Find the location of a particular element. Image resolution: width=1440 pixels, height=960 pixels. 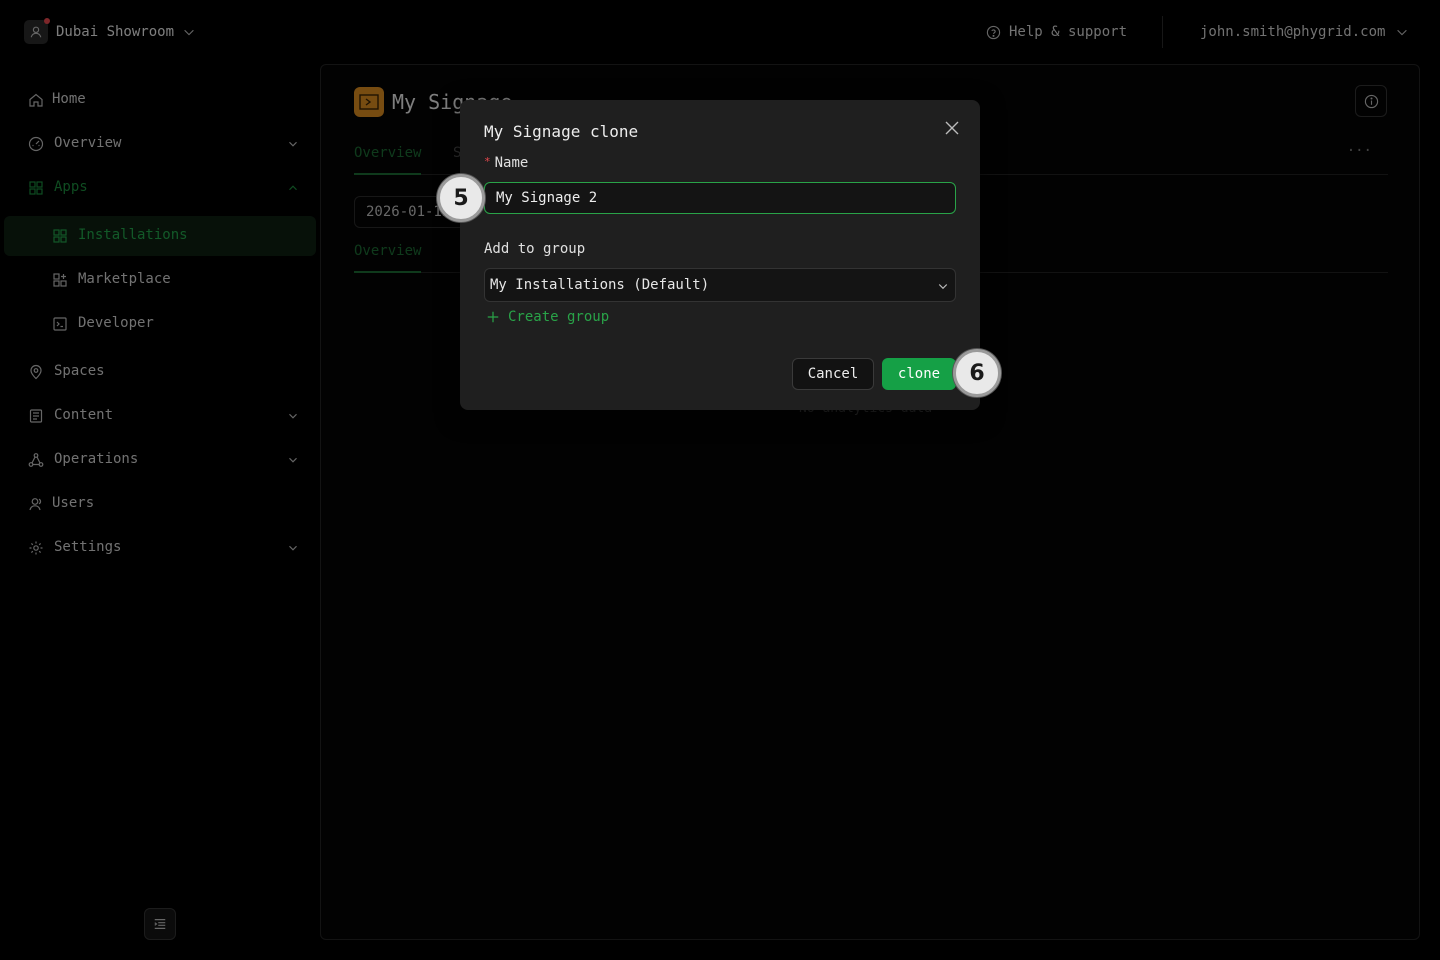

name-field-label: * Name is located at coordinates (506, 163).